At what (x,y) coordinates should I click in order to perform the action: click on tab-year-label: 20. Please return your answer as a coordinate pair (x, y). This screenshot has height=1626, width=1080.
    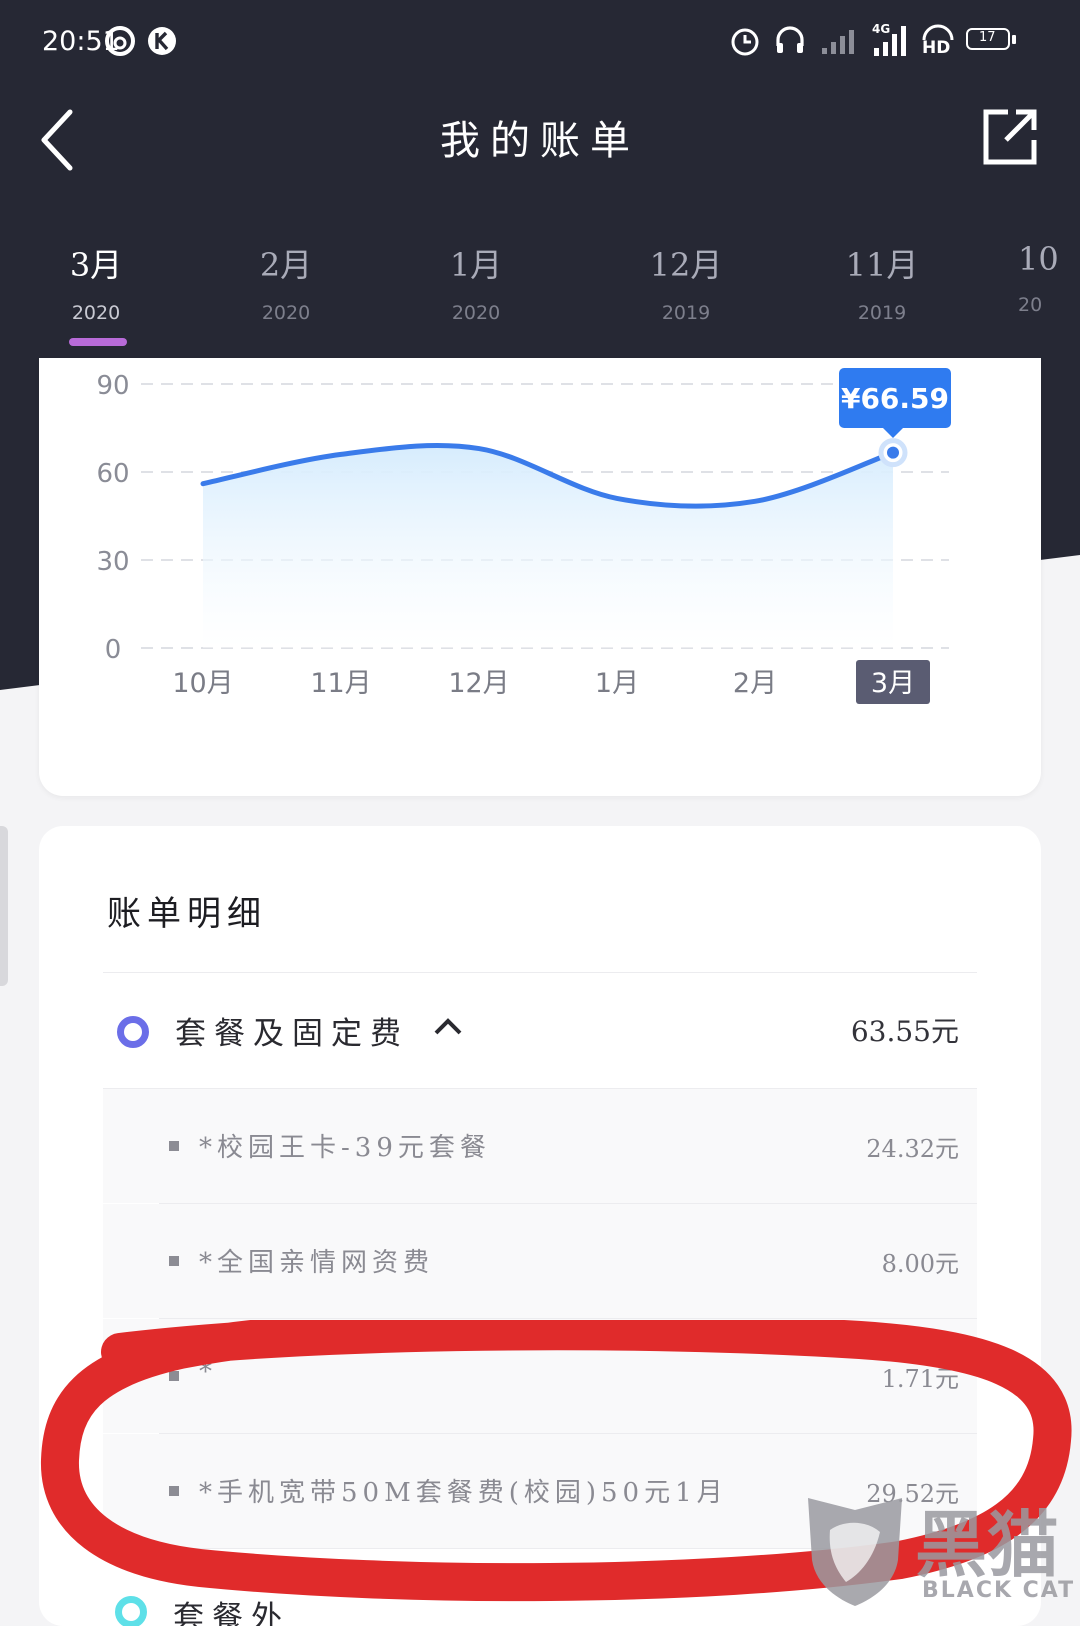
    Looking at the image, I should click on (1030, 305).